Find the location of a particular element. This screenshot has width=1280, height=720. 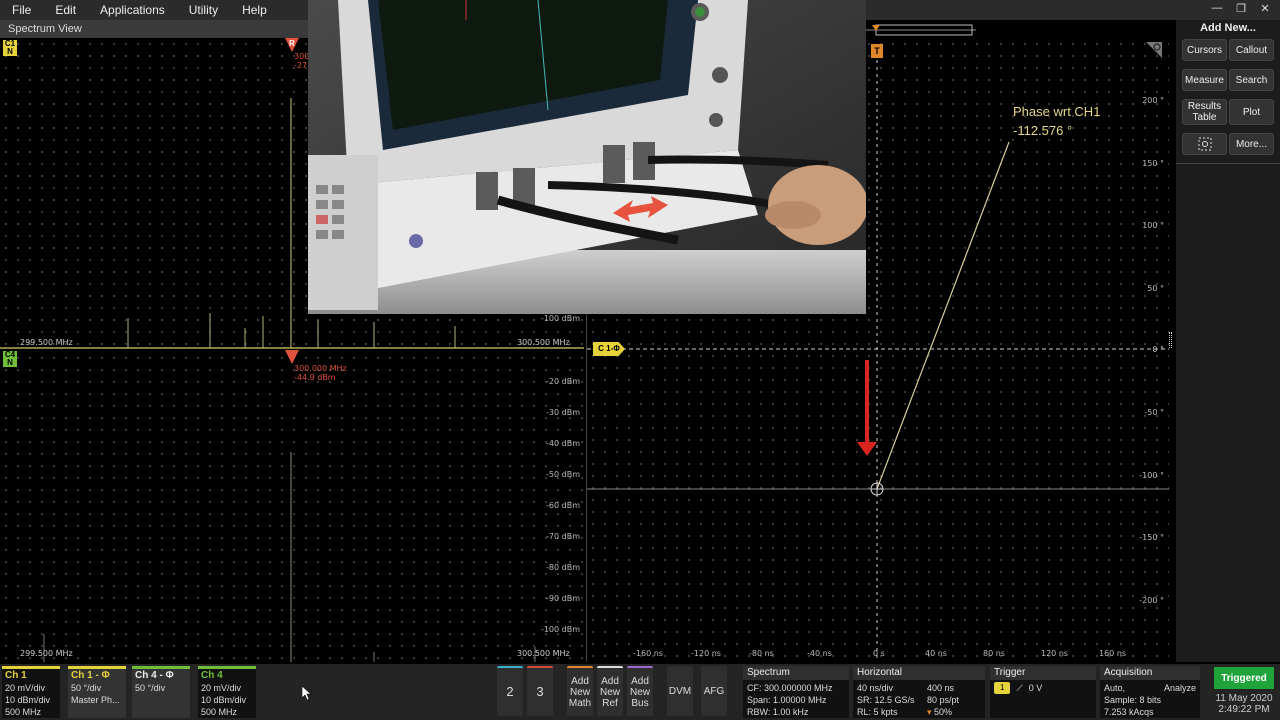

phase-readout-callout: Phase wrt CH1 -112.576 ° is located at coordinates (1056, 121).